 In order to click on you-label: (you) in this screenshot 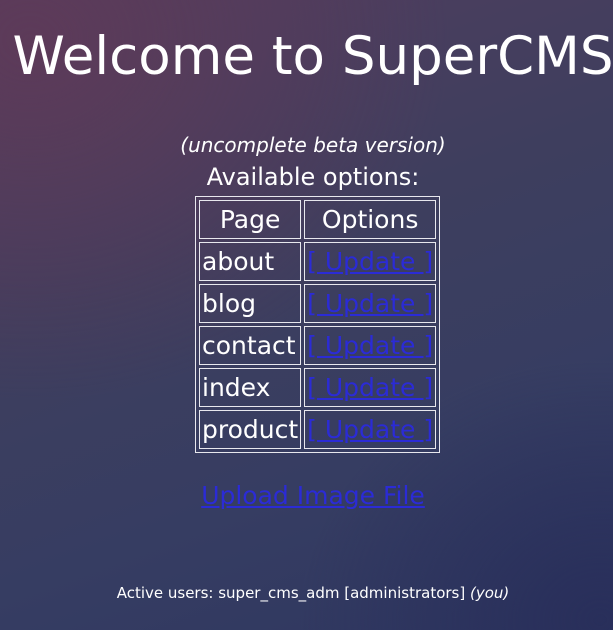, I will do `click(490, 593)`.